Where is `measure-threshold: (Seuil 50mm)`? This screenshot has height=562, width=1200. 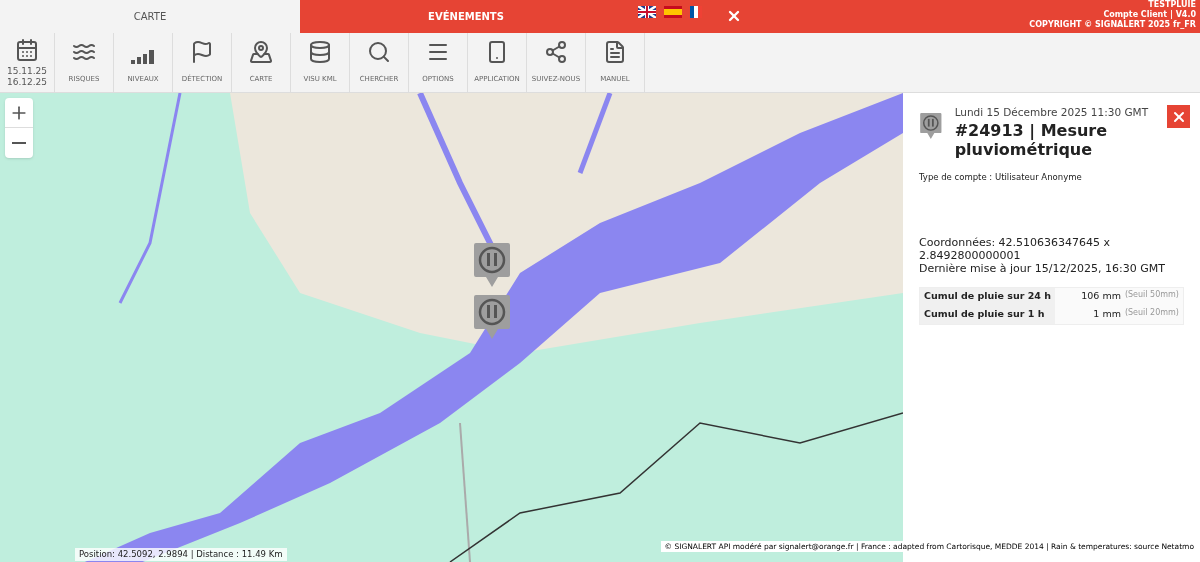 measure-threshold: (Seuil 50mm) is located at coordinates (1151, 295).